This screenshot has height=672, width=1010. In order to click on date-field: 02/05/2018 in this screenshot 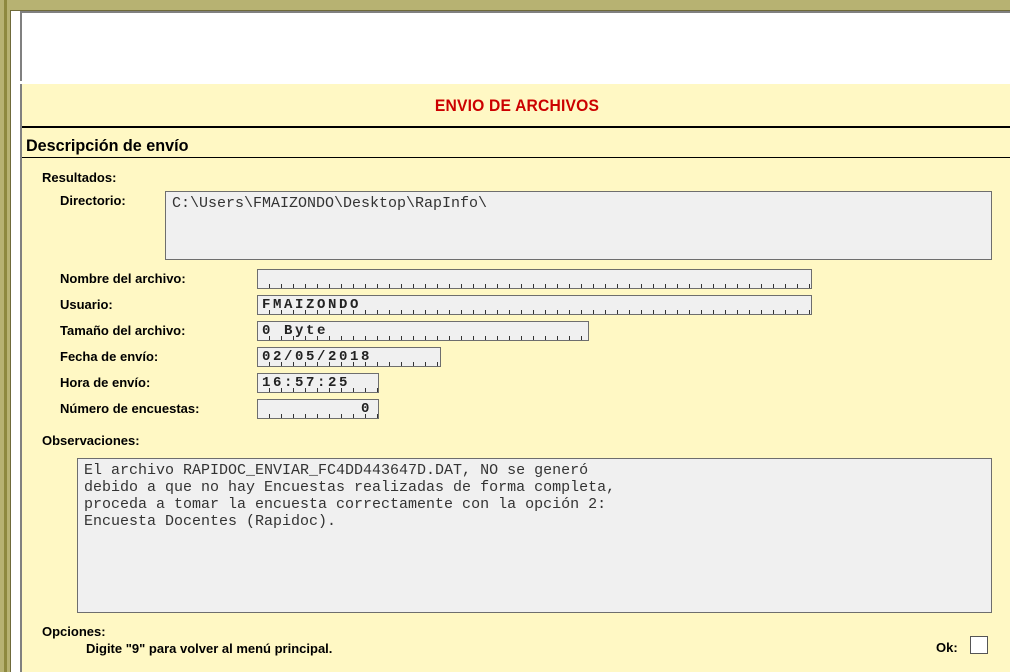, I will do `click(349, 357)`.